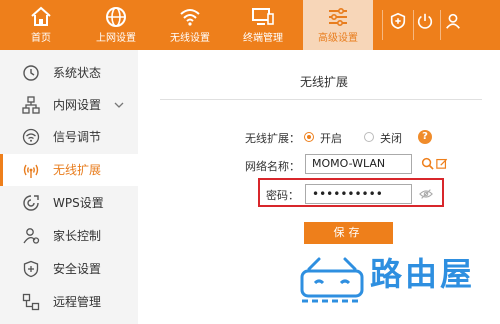 This screenshot has height=324, width=500. I want to click on sidebar-item-label: WPS设置, so click(78, 203).